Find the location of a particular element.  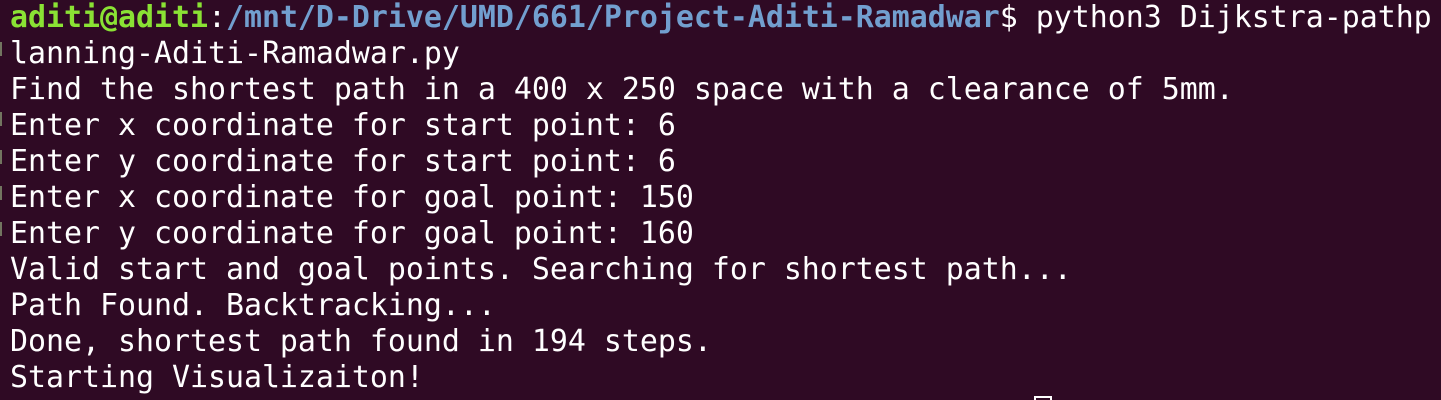

output-line: Enter y coordinate for start point: 6 is located at coordinates (343, 161).